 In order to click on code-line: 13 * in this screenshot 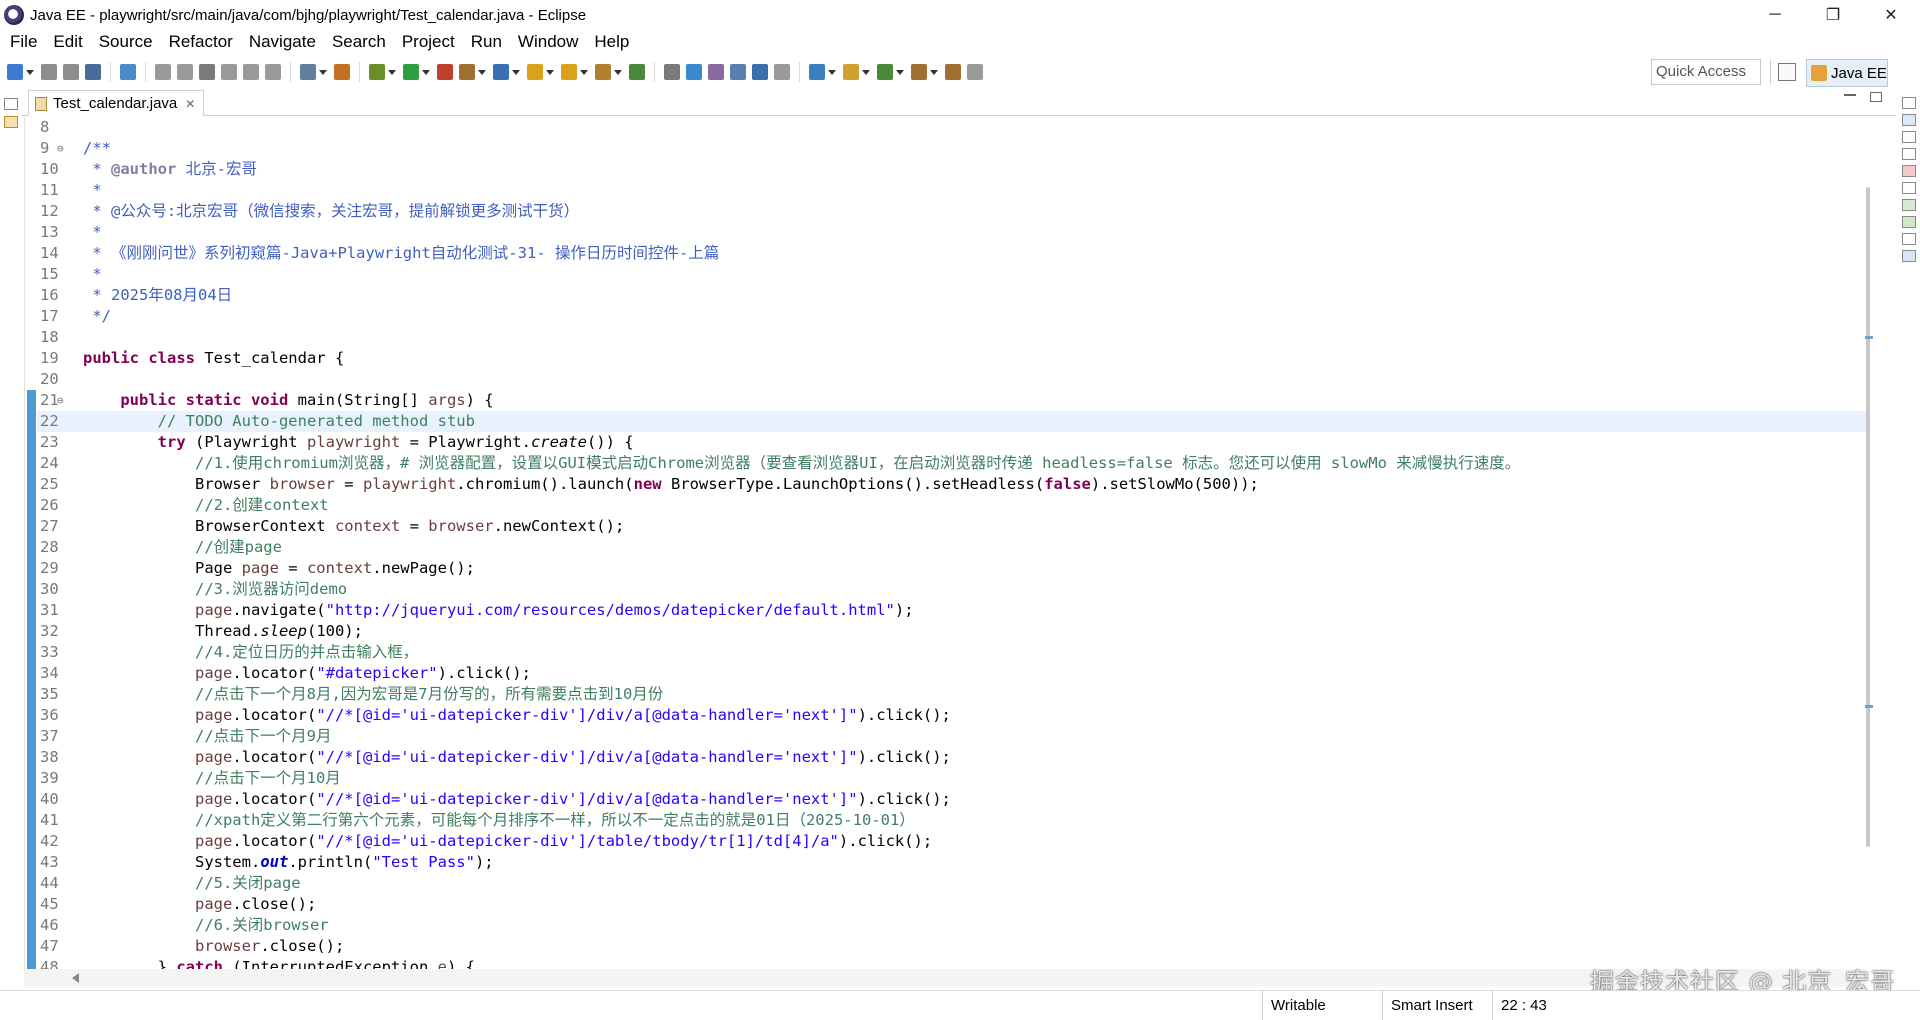, I will do `click(951, 232)`.